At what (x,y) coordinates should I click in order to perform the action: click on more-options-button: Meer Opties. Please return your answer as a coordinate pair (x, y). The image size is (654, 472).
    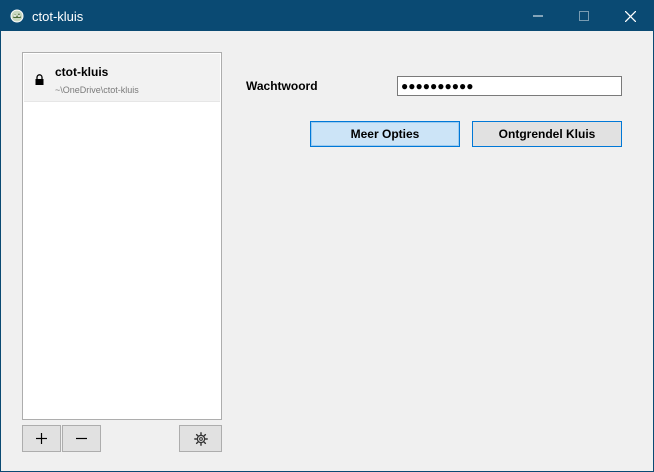
    Looking at the image, I should click on (385, 134).